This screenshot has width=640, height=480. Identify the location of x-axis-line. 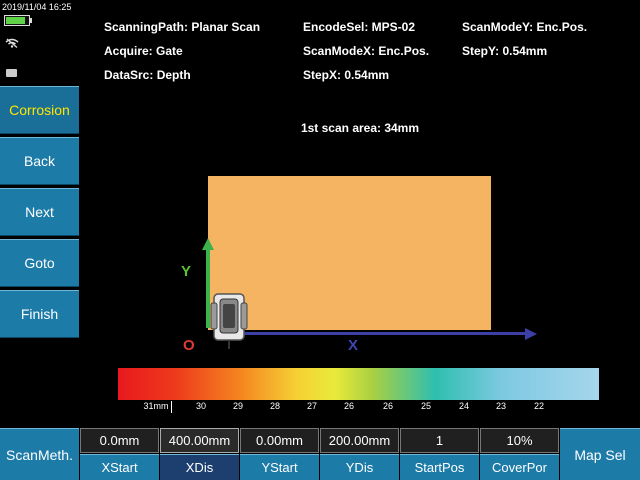
(385, 333).